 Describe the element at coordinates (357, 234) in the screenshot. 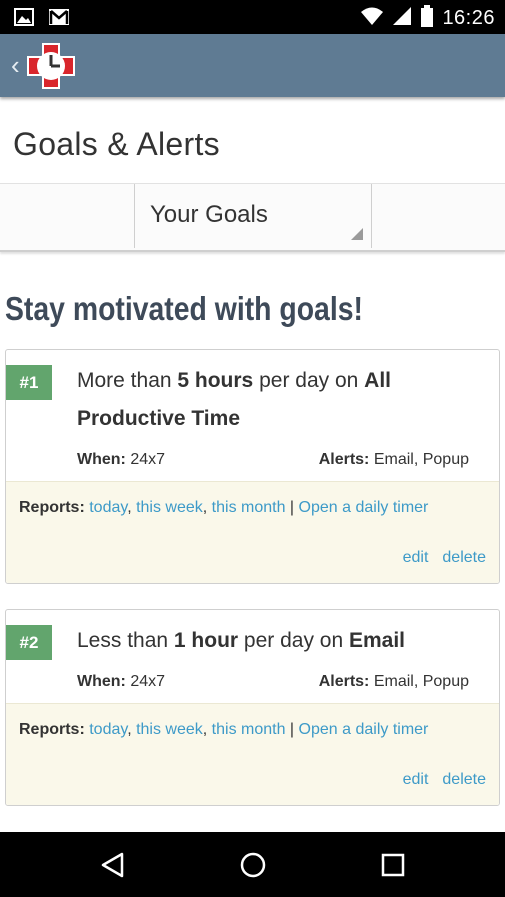

I see `dropdown-arrow-icon` at that location.